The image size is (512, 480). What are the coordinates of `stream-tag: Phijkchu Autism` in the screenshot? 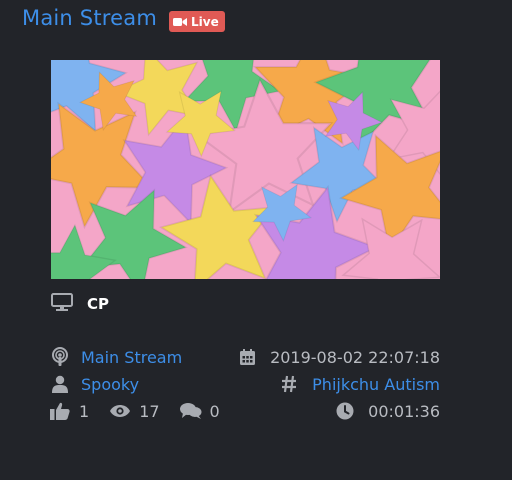 It's located at (359, 384).